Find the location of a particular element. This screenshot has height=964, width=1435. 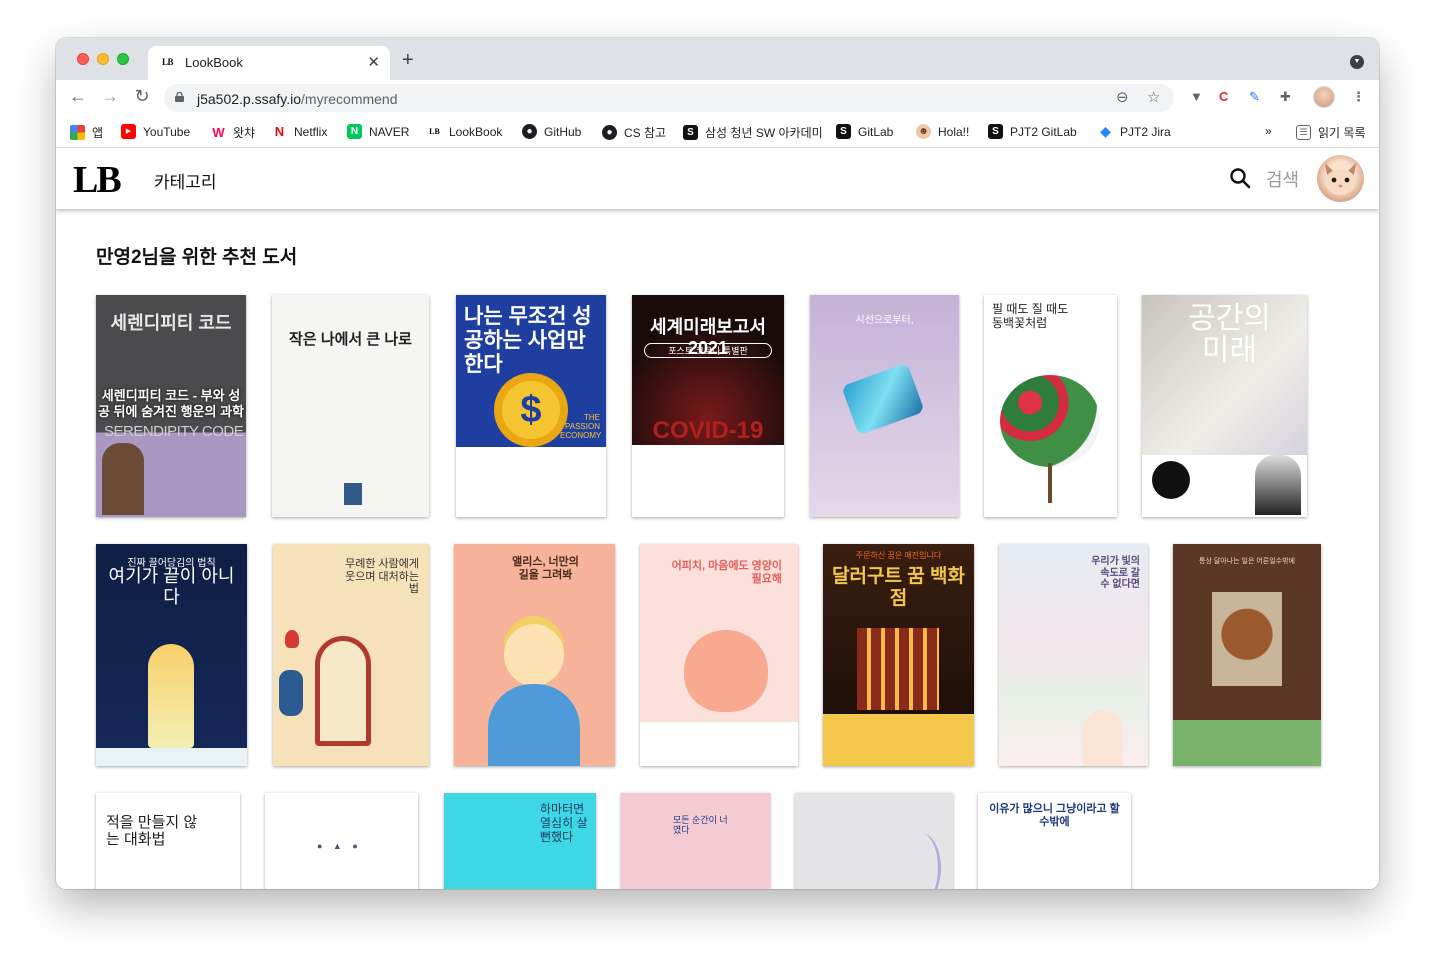

book-card: 시선으로부터, is located at coordinates (884, 406).